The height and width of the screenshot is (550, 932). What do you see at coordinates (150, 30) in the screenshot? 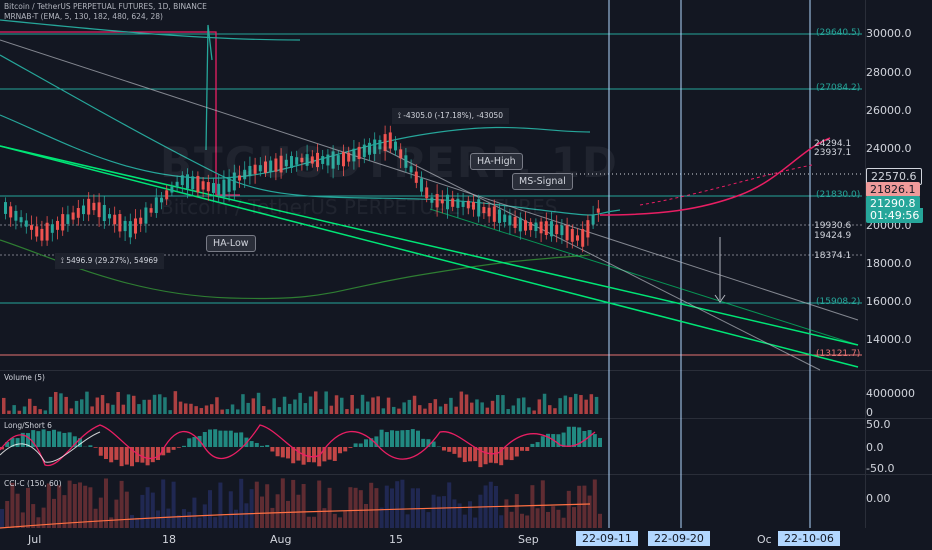
I see `ma-teal-top` at bounding box center [150, 30].